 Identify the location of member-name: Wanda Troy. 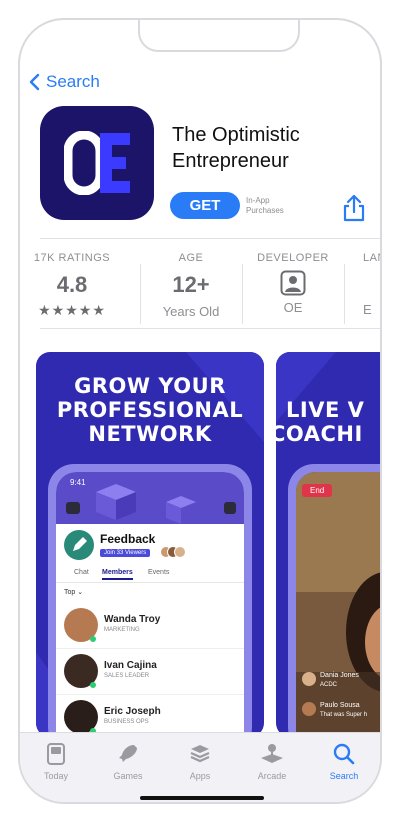
(132, 619).